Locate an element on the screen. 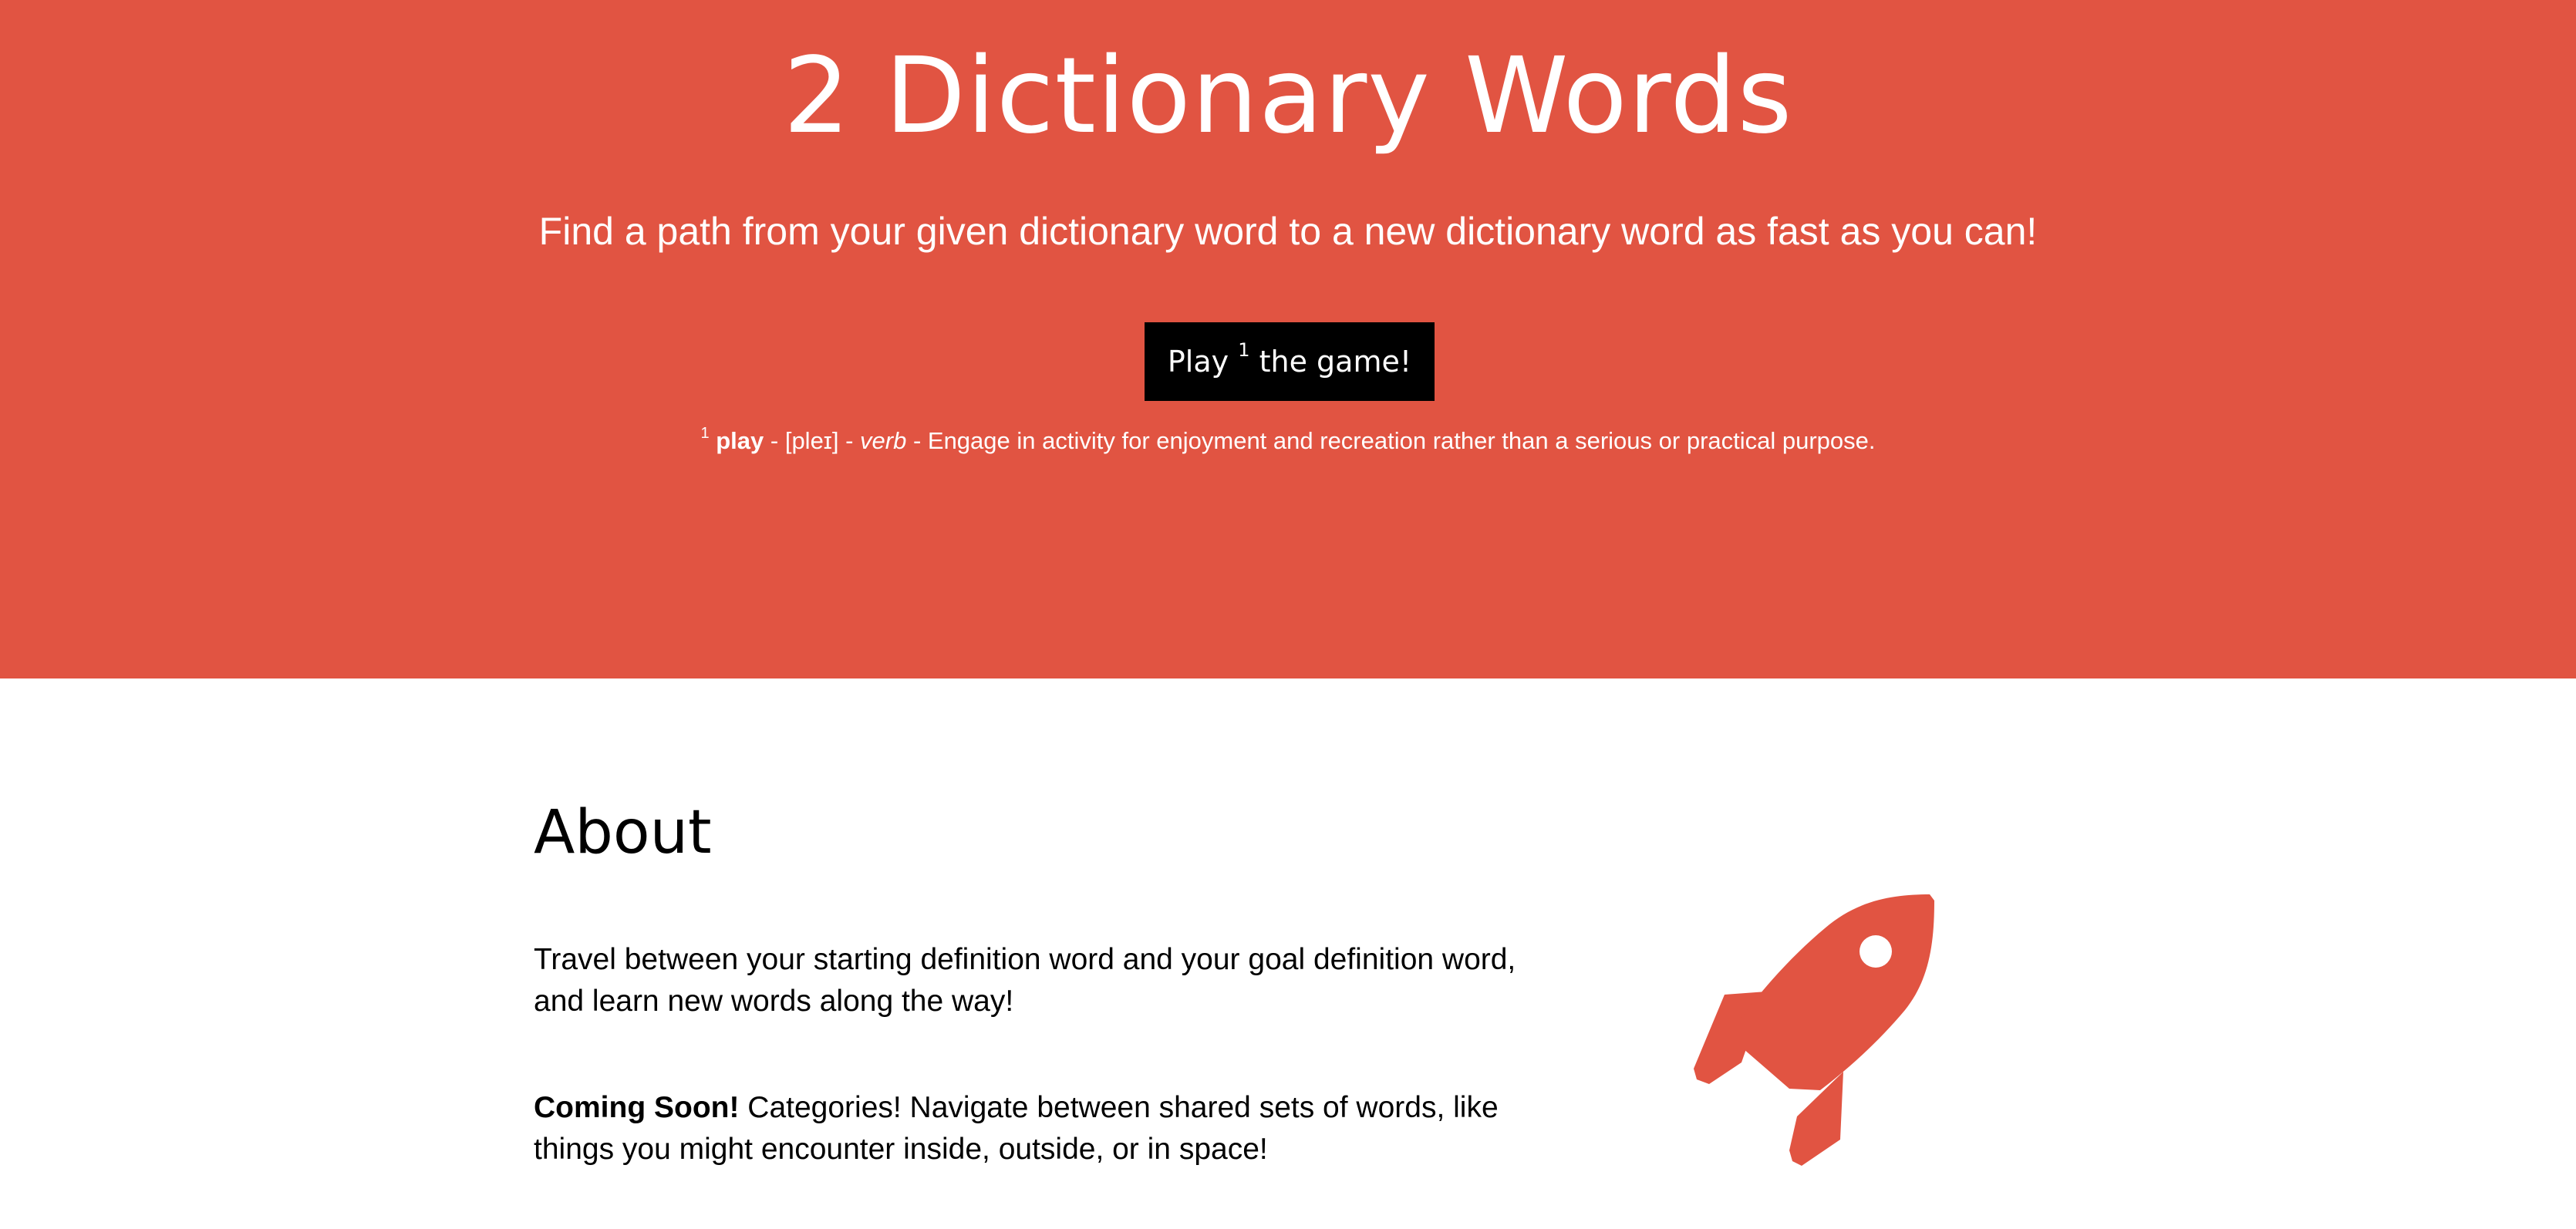 Image resolution: width=2576 pixels, height=1229 pixels. rocket-icon is located at coordinates (1814, 1030).